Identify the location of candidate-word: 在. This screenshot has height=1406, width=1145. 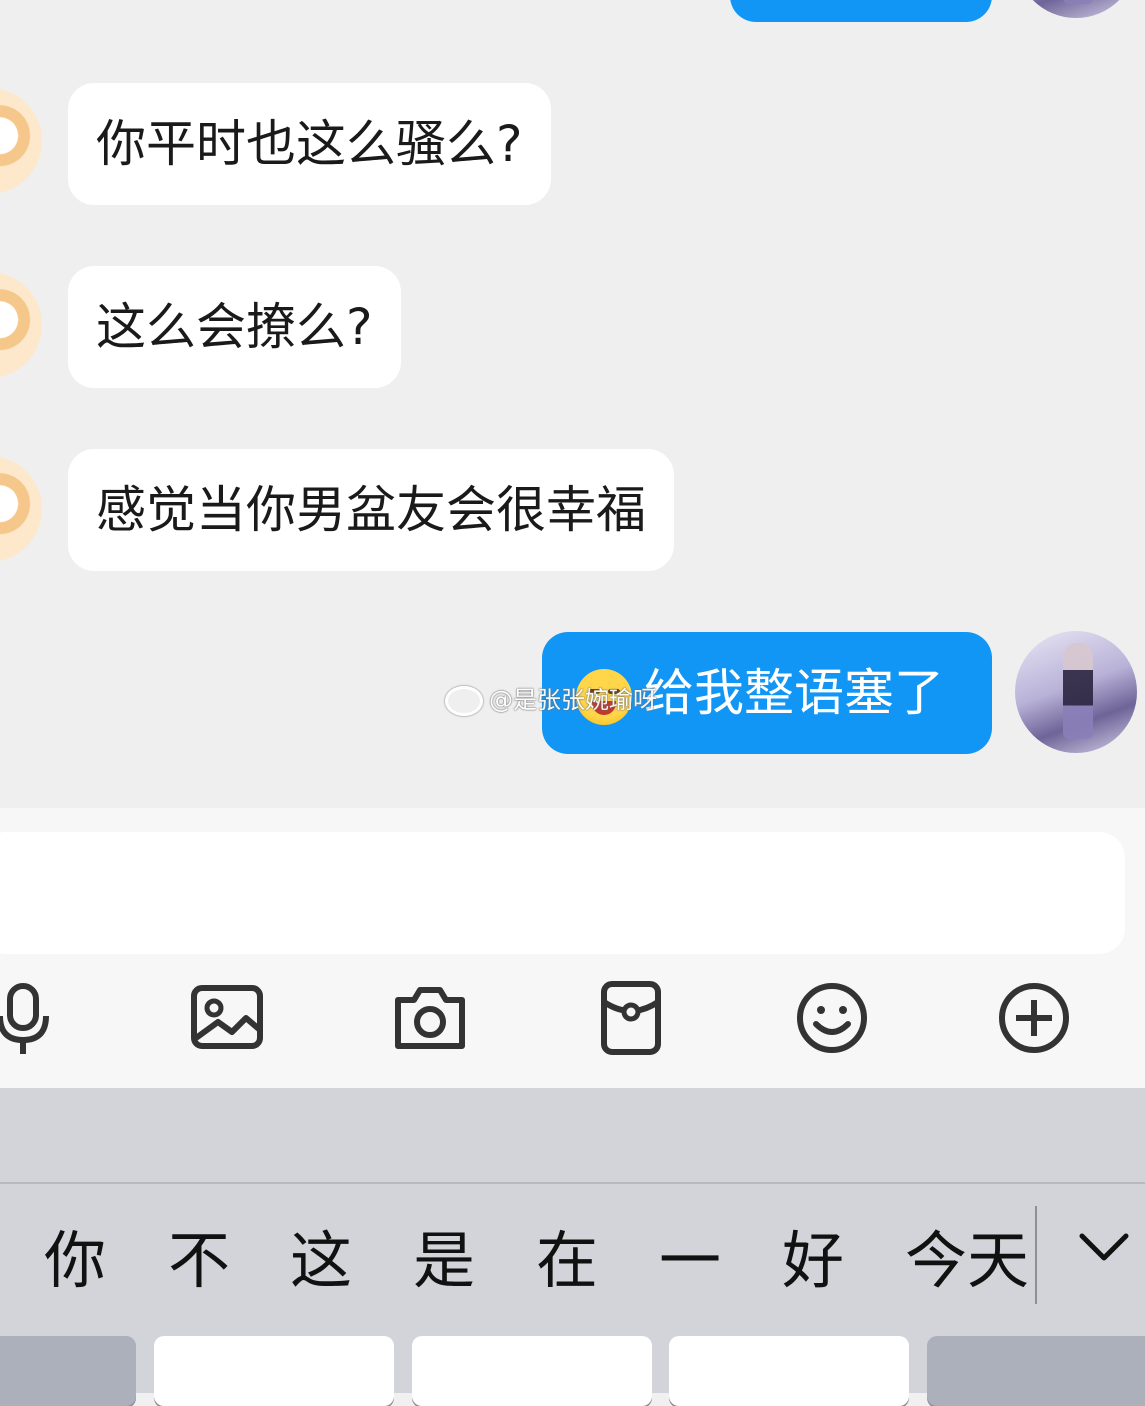
(567, 1261).